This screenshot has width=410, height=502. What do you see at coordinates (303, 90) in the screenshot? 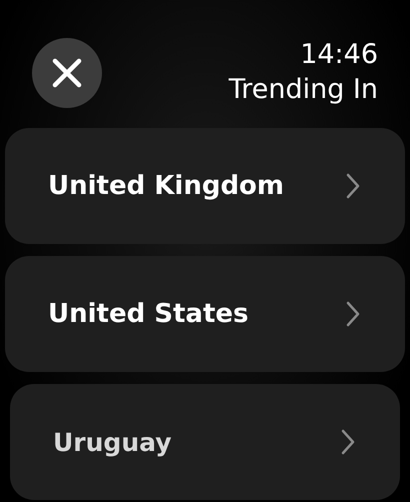
I see `screen-title: Trending In` at bounding box center [303, 90].